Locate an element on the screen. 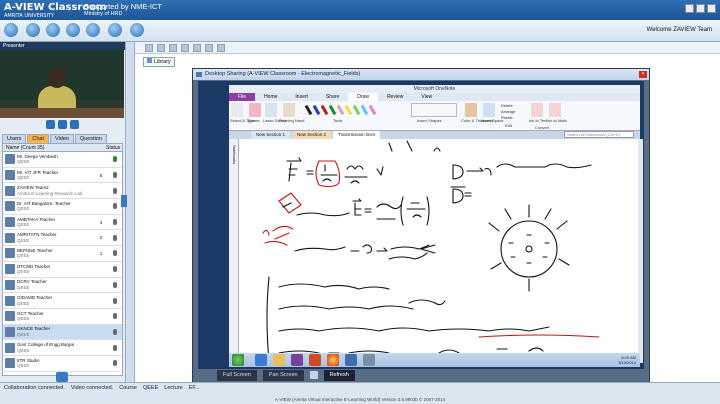 This screenshot has height=404, width=720. ribbon-tab-insert: Insert is located at coordinates (301, 97).